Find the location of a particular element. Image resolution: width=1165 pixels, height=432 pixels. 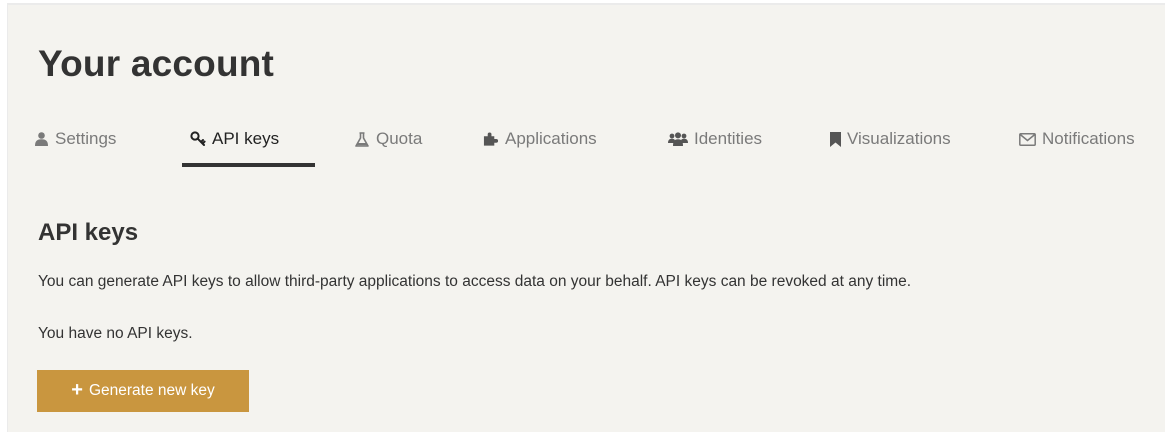

tab-quota-label: Quota is located at coordinates (399, 138).